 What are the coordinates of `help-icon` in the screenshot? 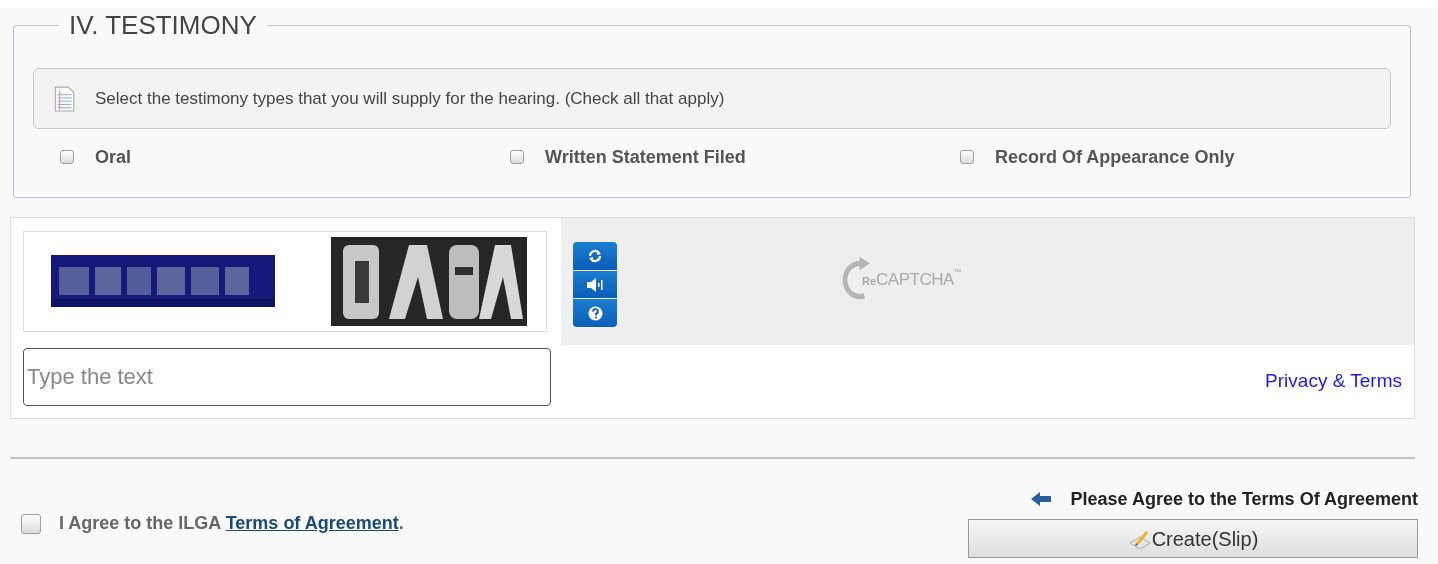 It's located at (595, 313).